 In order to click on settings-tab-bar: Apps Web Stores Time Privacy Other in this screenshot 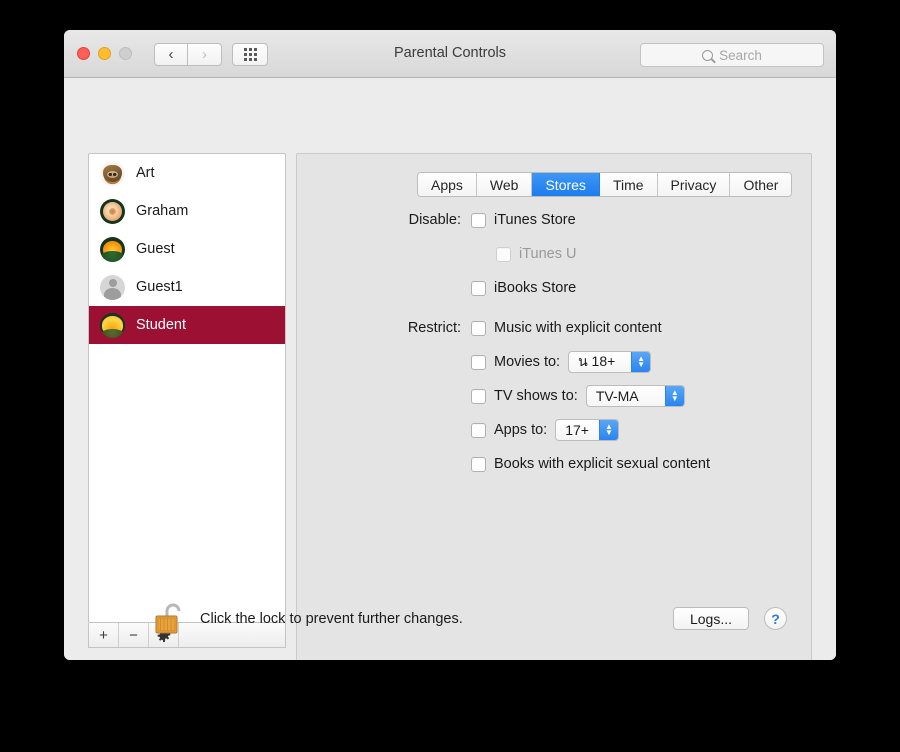, I will do `click(605, 184)`.